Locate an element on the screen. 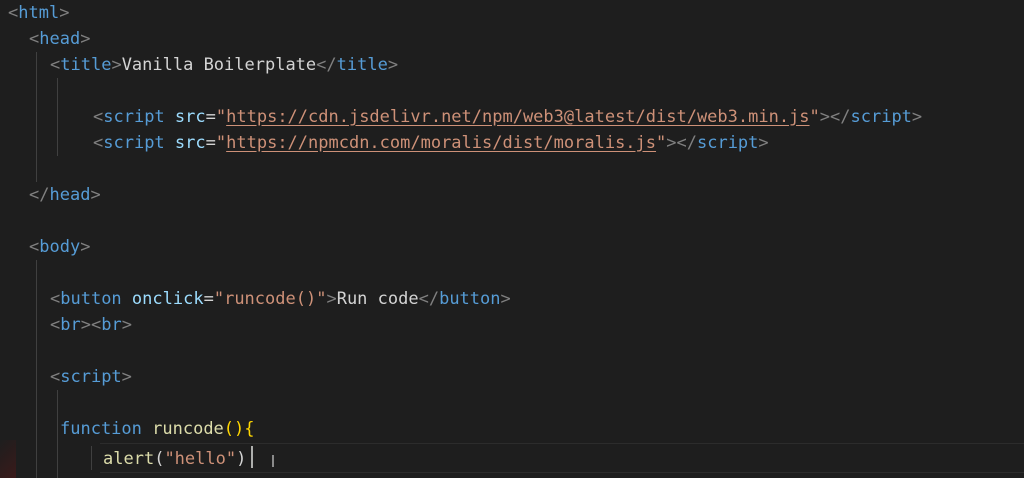  tag-body: body is located at coordinates (60, 247).